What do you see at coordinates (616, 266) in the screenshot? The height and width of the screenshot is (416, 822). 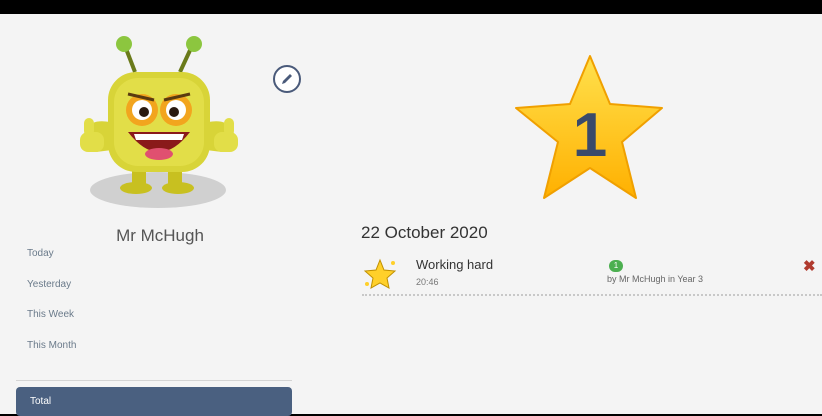 I see `points-badge: 1` at bounding box center [616, 266].